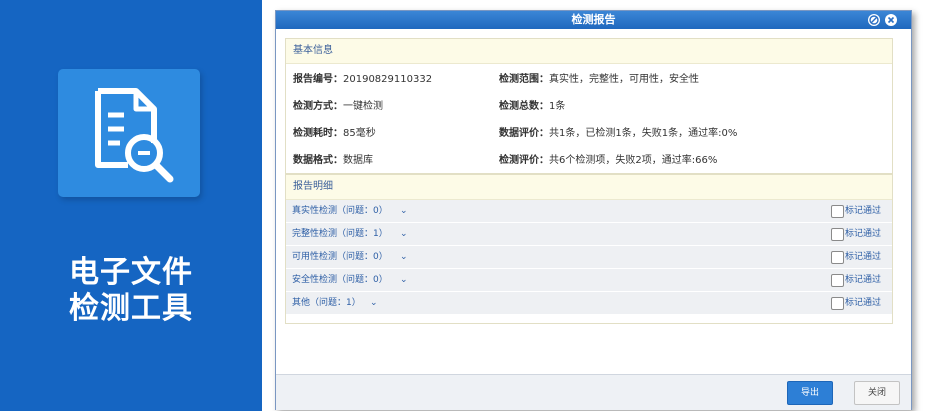  I want to click on close-icon, so click(891, 20).